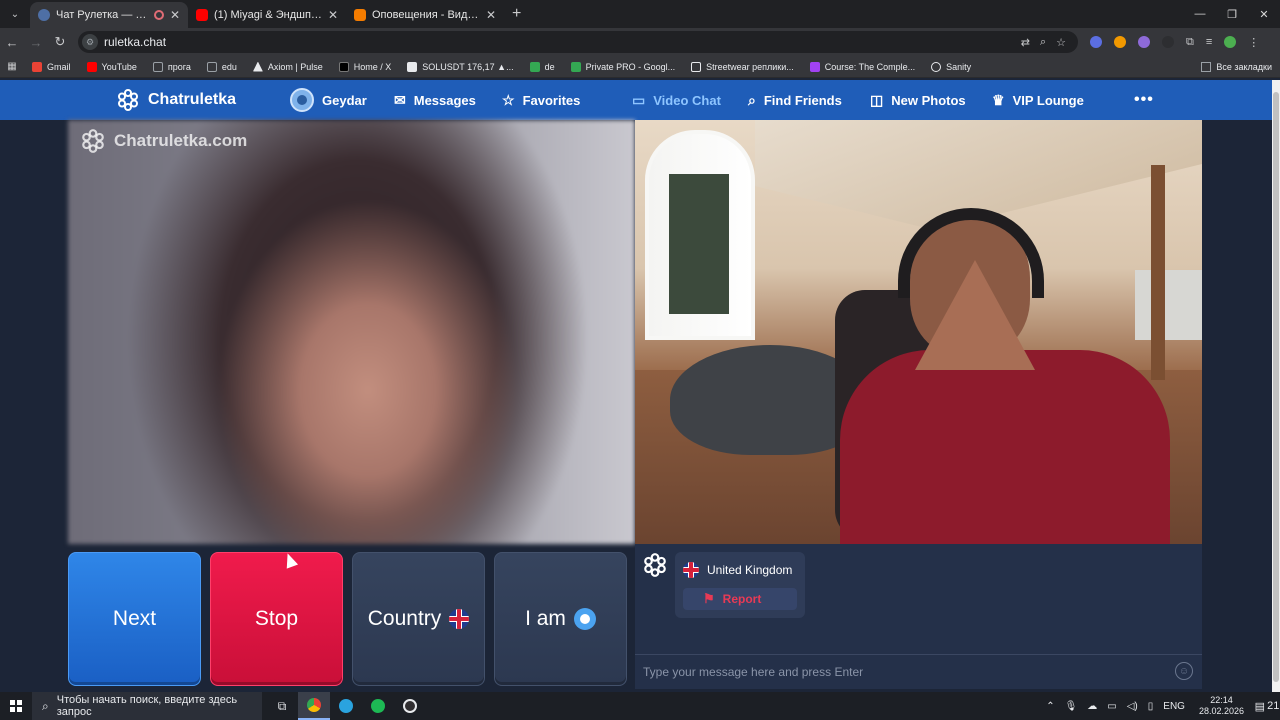 The width and height of the screenshot is (1280, 720). Describe the element at coordinates (1264, 14) in the screenshot. I see `close-window-icon: ✕` at that location.